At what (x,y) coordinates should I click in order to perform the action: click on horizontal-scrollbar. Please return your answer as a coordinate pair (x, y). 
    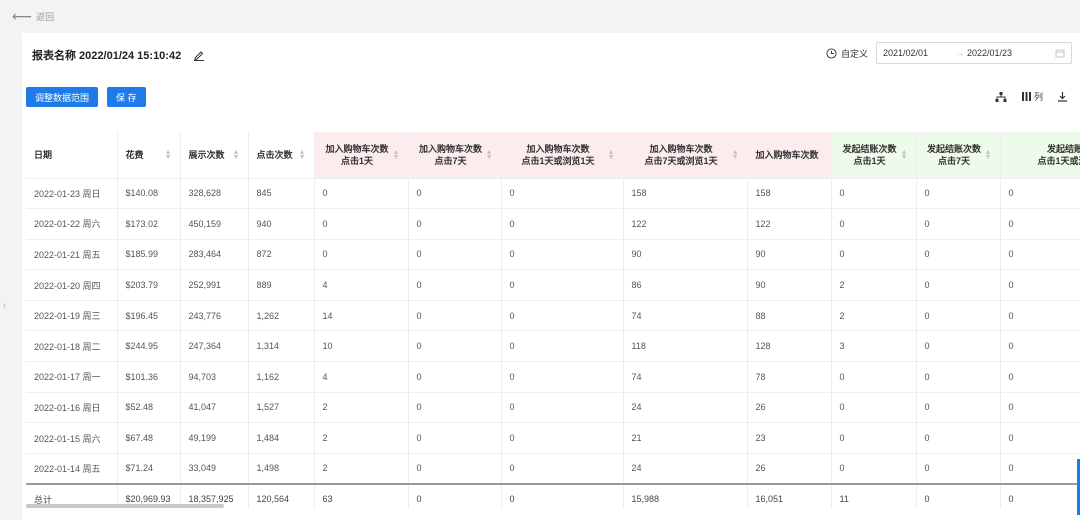
    Looking at the image, I should click on (125, 506).